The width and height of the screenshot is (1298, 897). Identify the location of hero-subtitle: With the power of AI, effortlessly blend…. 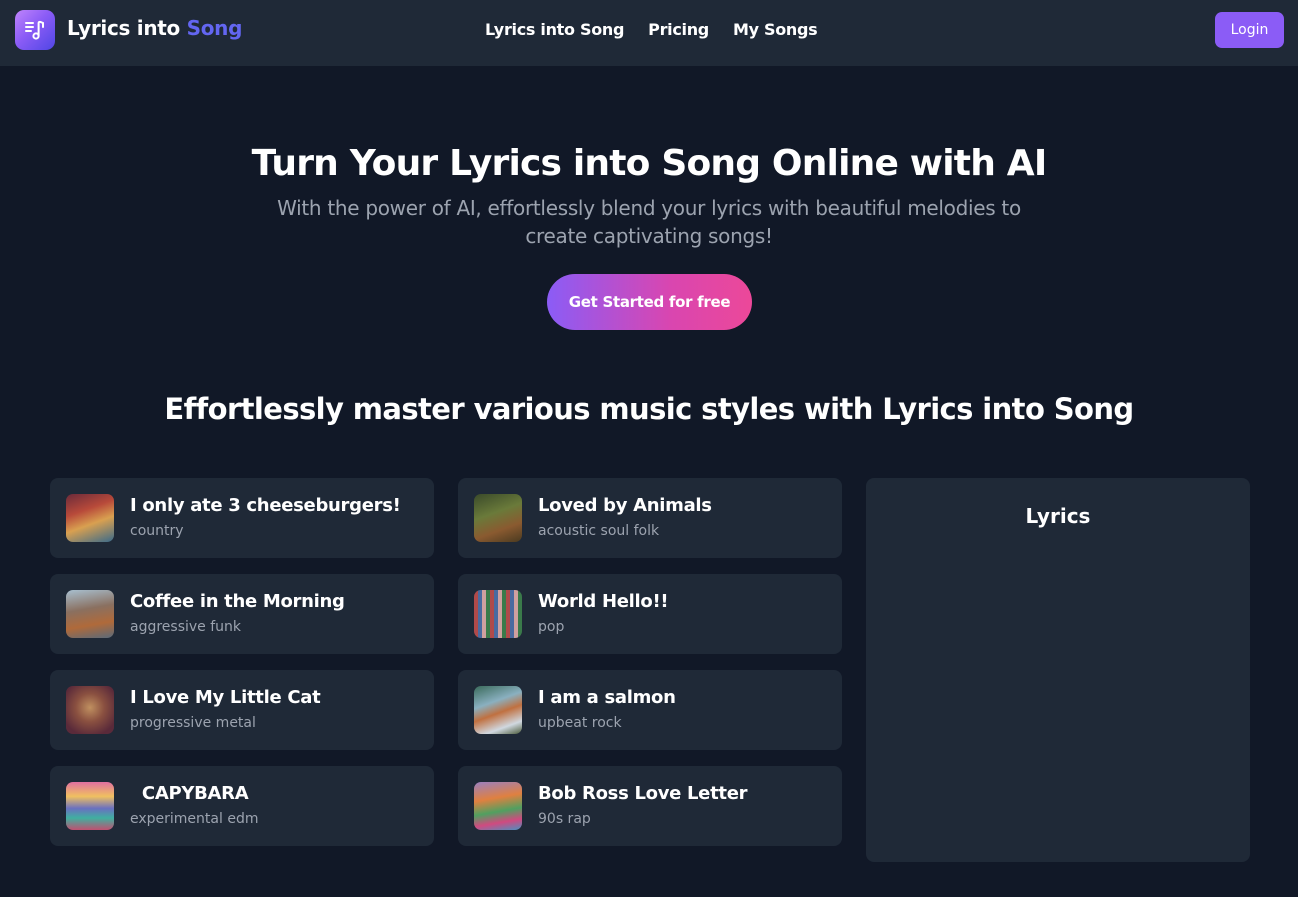
(649, 222).